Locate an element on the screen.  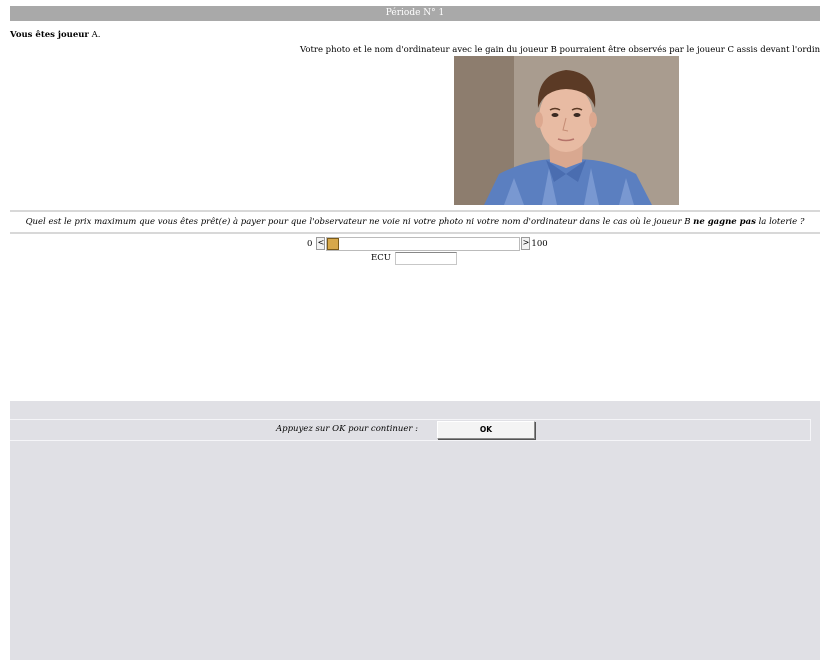
slider-max-label: 100 is located at coordinates (539, 243).